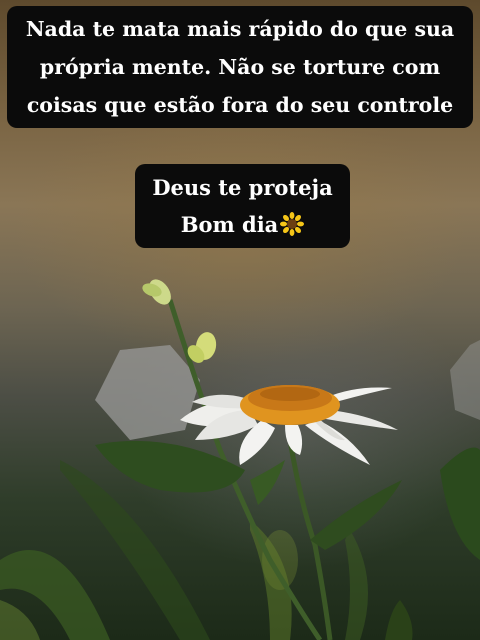 The height and width of the screenshot is (640, 480). I want to click on daisy-flower, so click(289, 425).